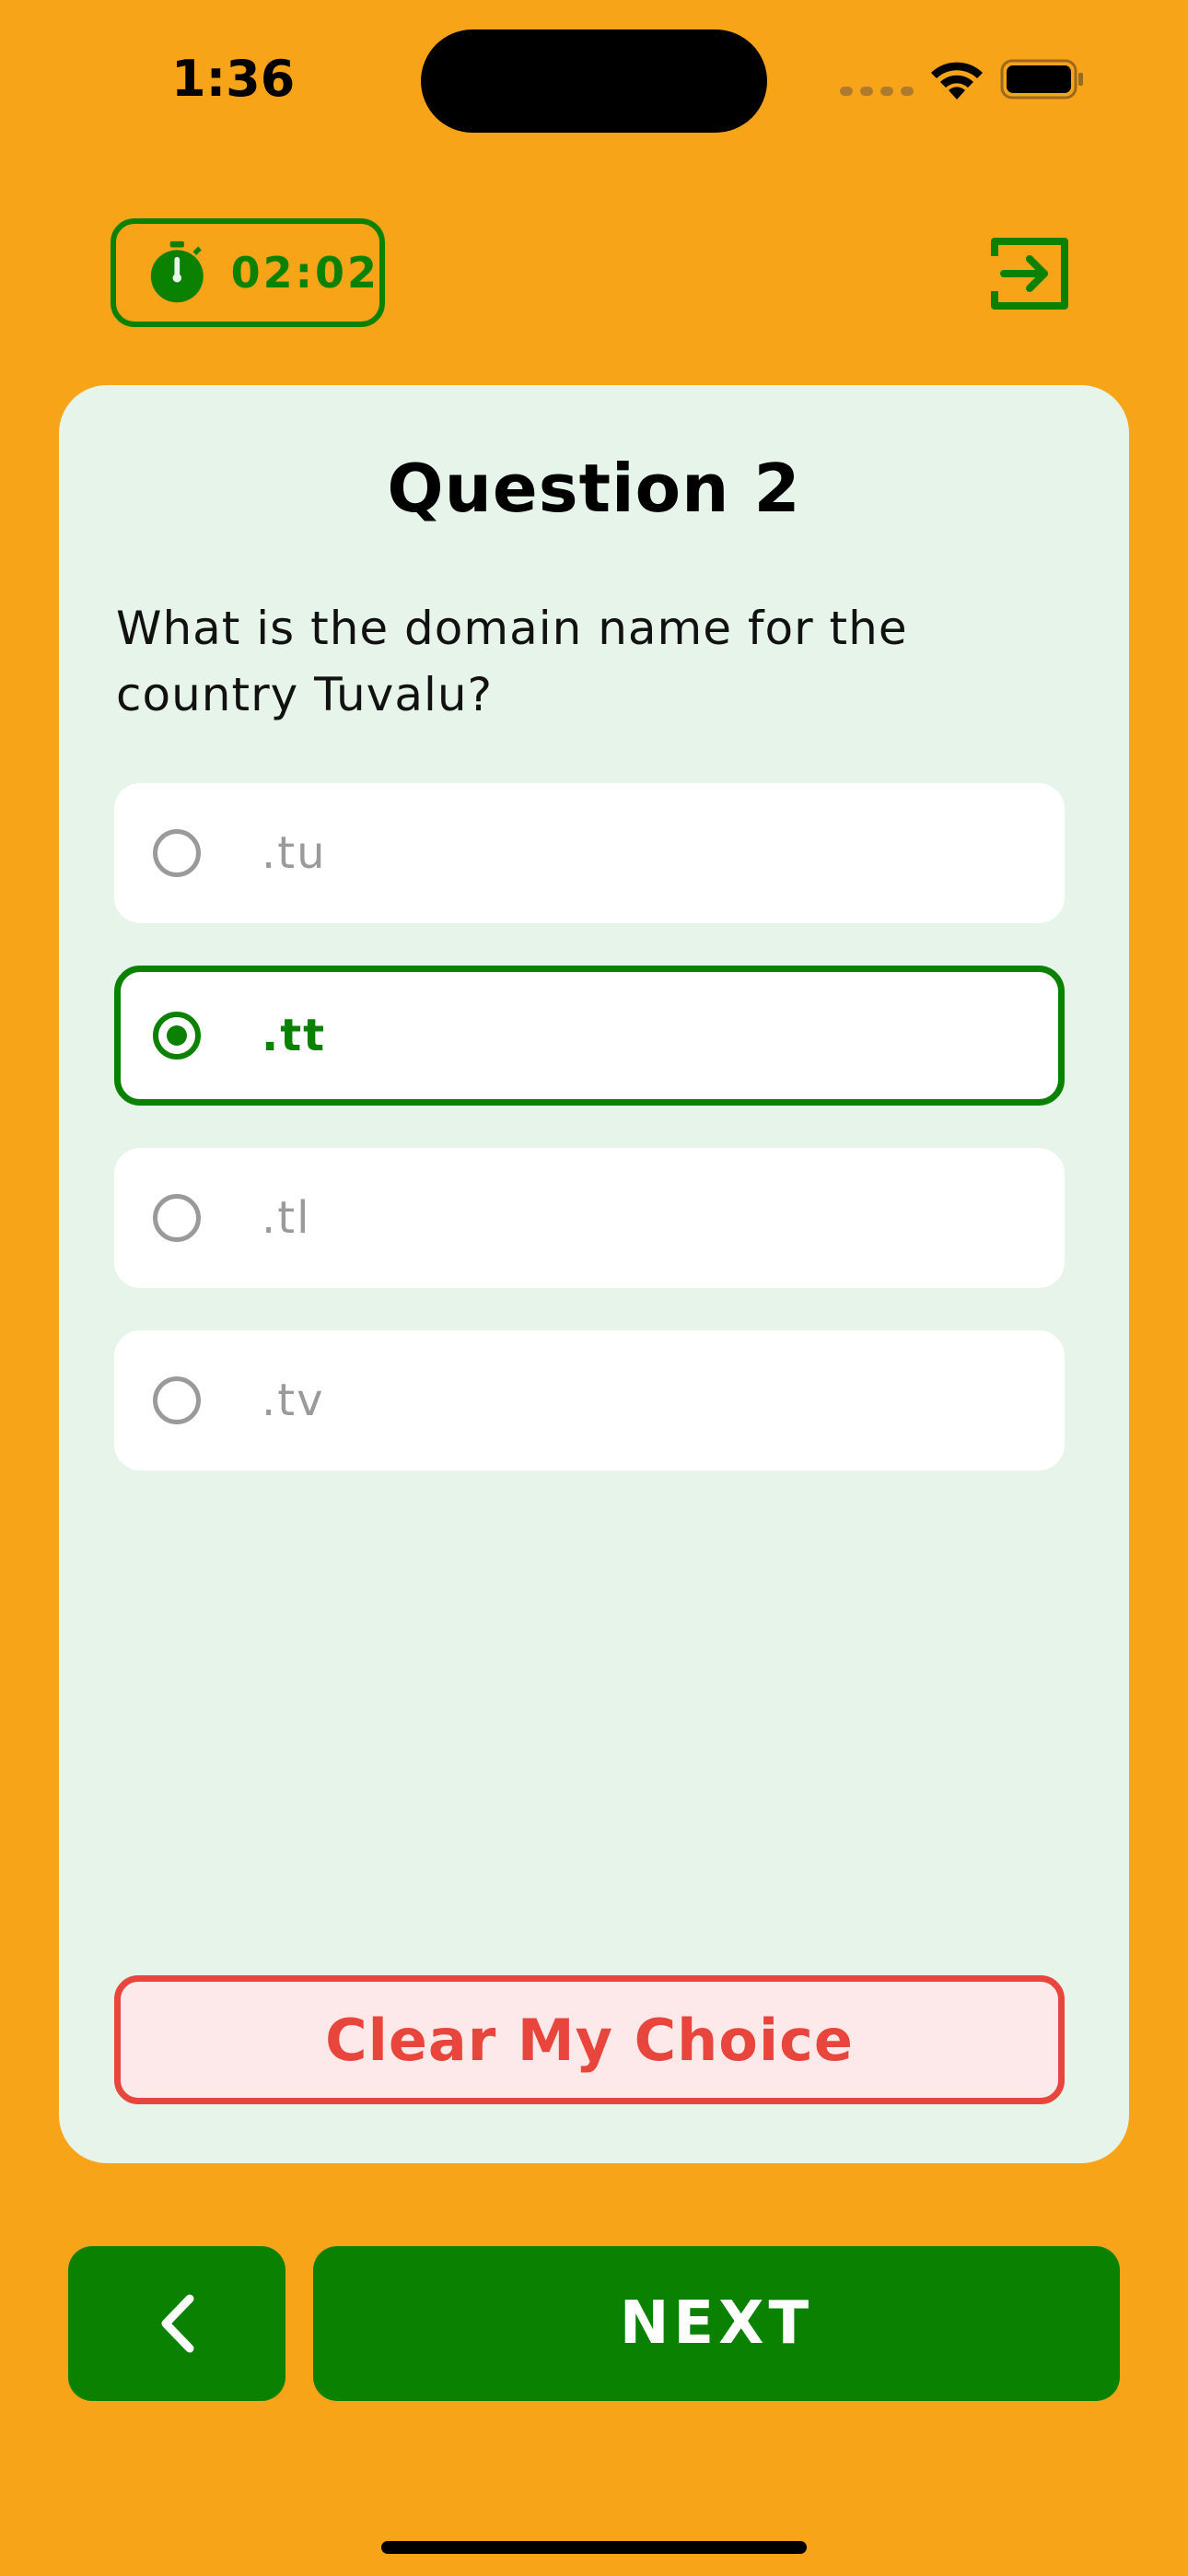  I want to click on next-button: NEXT, so click(716, 2323).